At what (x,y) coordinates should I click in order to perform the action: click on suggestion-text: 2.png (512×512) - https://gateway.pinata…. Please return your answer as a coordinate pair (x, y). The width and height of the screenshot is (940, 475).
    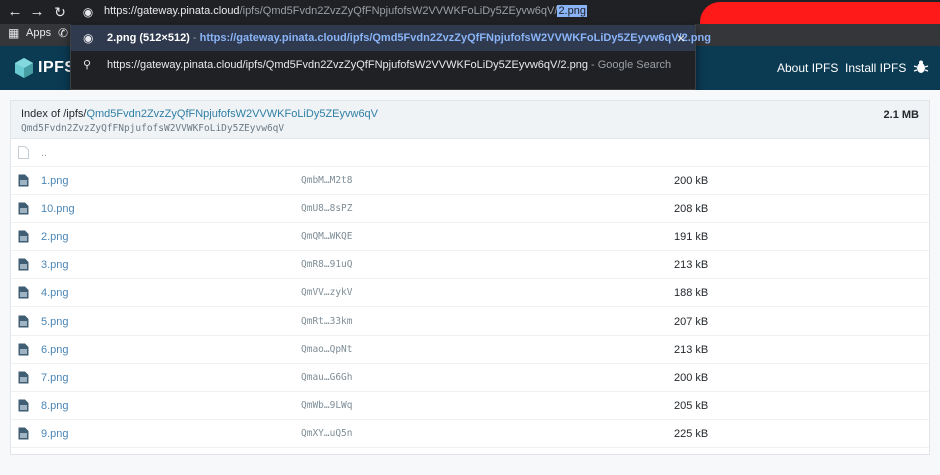
    Looking at the image, I should click on (409, 38).